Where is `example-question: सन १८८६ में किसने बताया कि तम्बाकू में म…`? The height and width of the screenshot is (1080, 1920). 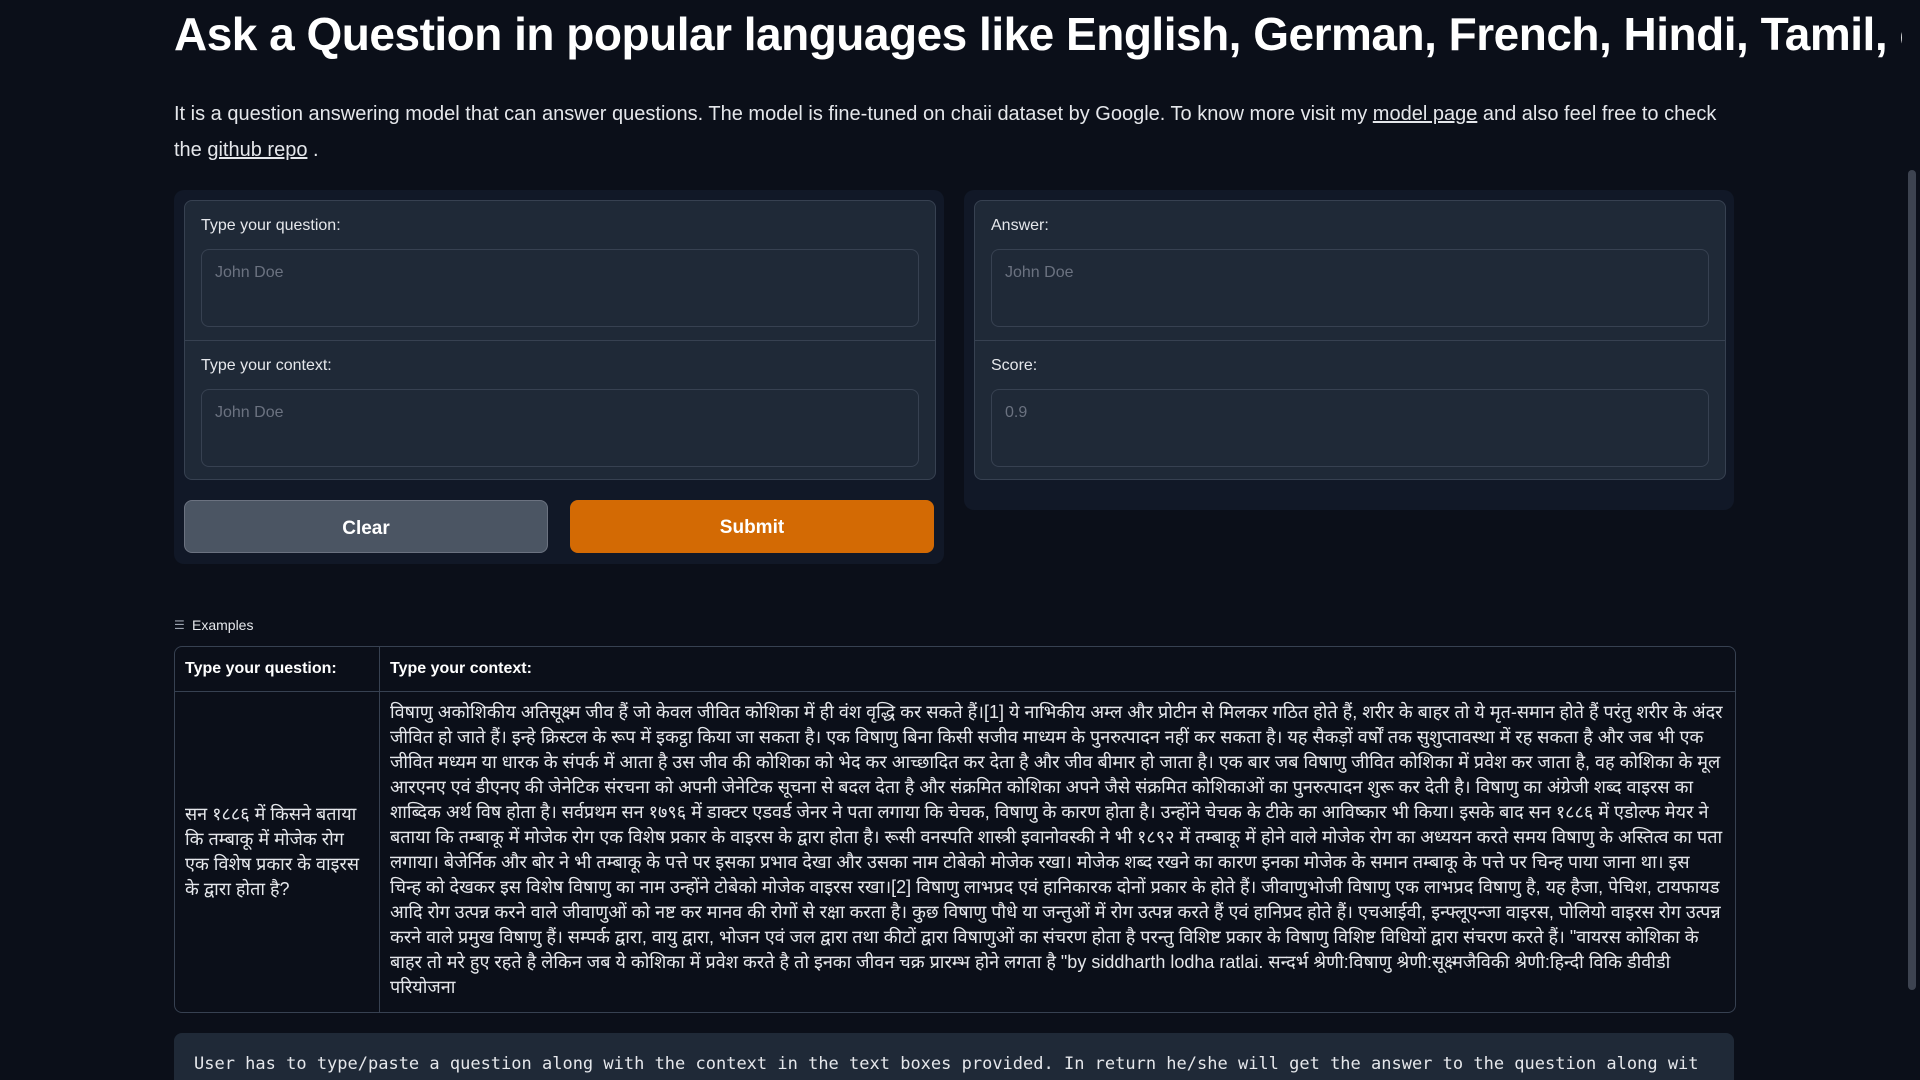 example-question: सन १८८६ में किसने बताया कि तम्बाकू में म… is located at coordinates (277, 852).